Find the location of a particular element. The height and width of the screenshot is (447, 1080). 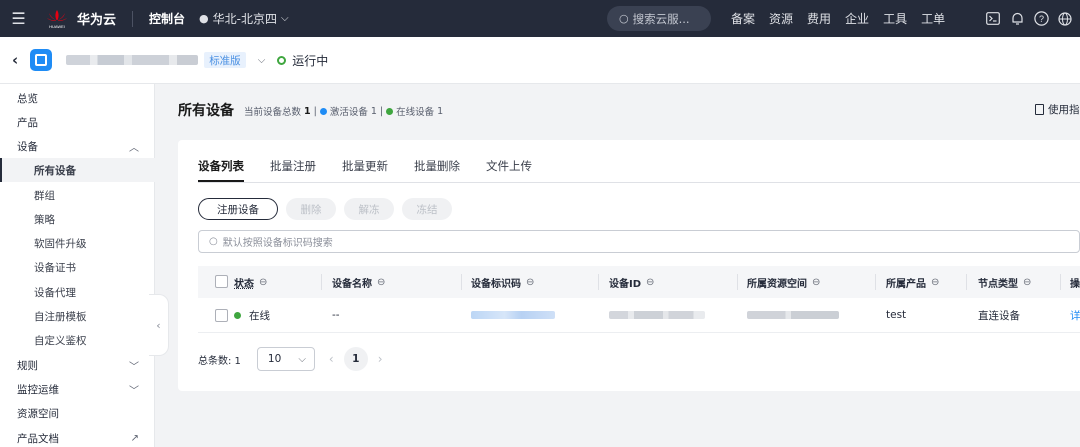

iot-instance-icon is located at coordinates (41, 60).